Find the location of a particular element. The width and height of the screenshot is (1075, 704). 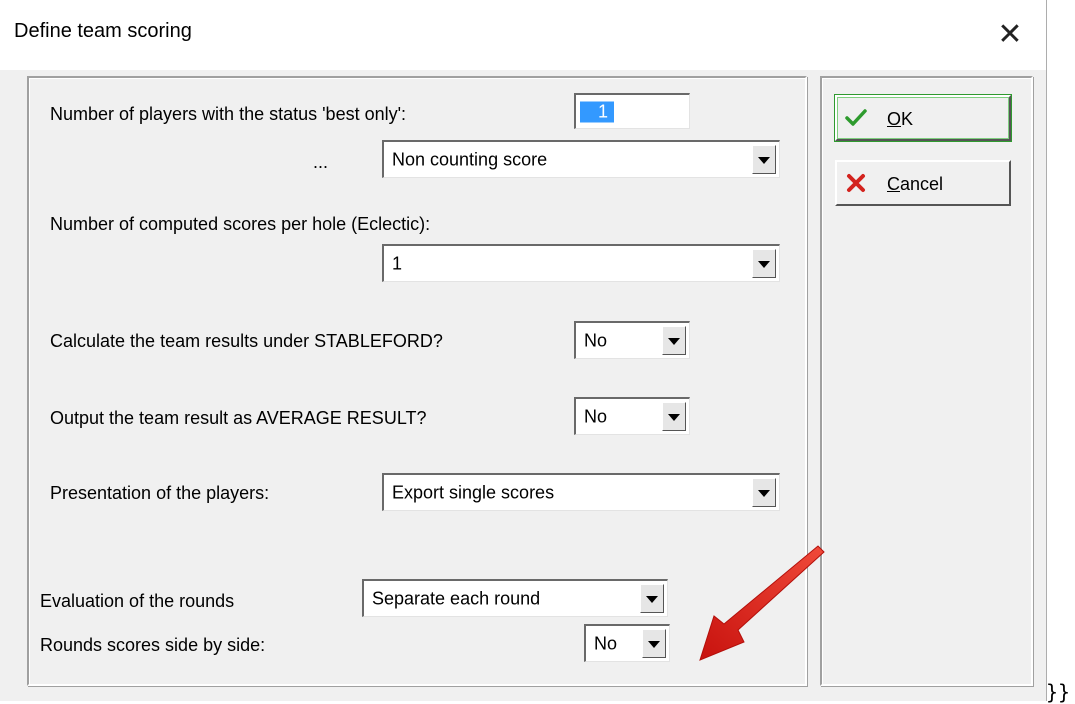

average-value: No is located at coordinates (596, 416).